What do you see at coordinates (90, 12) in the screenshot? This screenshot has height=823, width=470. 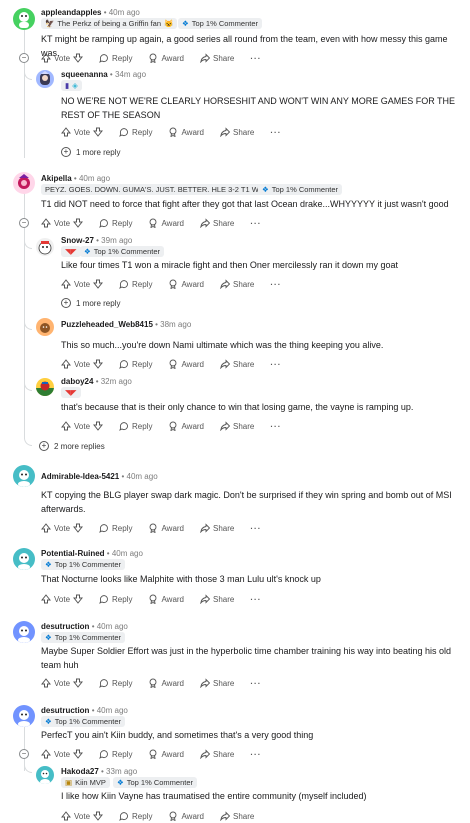 I see `comment-author: appleandapples • 40m ago` at bounding box center [90, 12].